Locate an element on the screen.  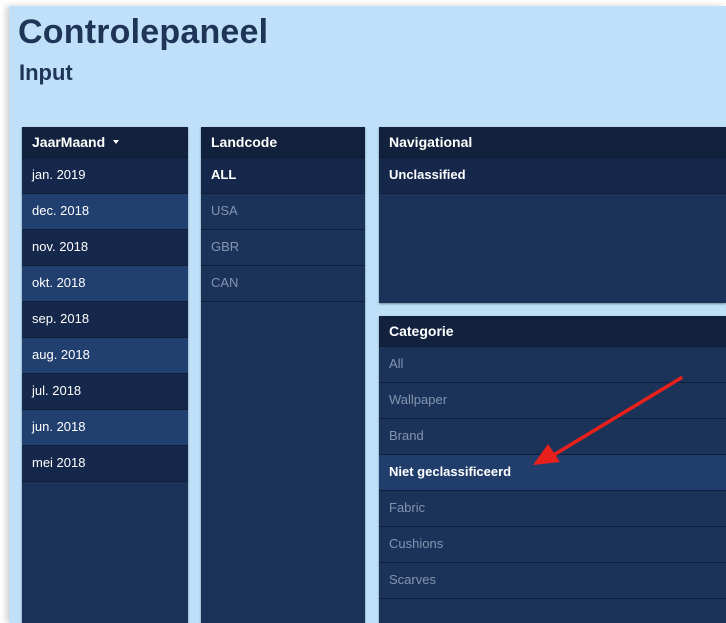
red-arrow-icon is located at coordinates (608, 420).